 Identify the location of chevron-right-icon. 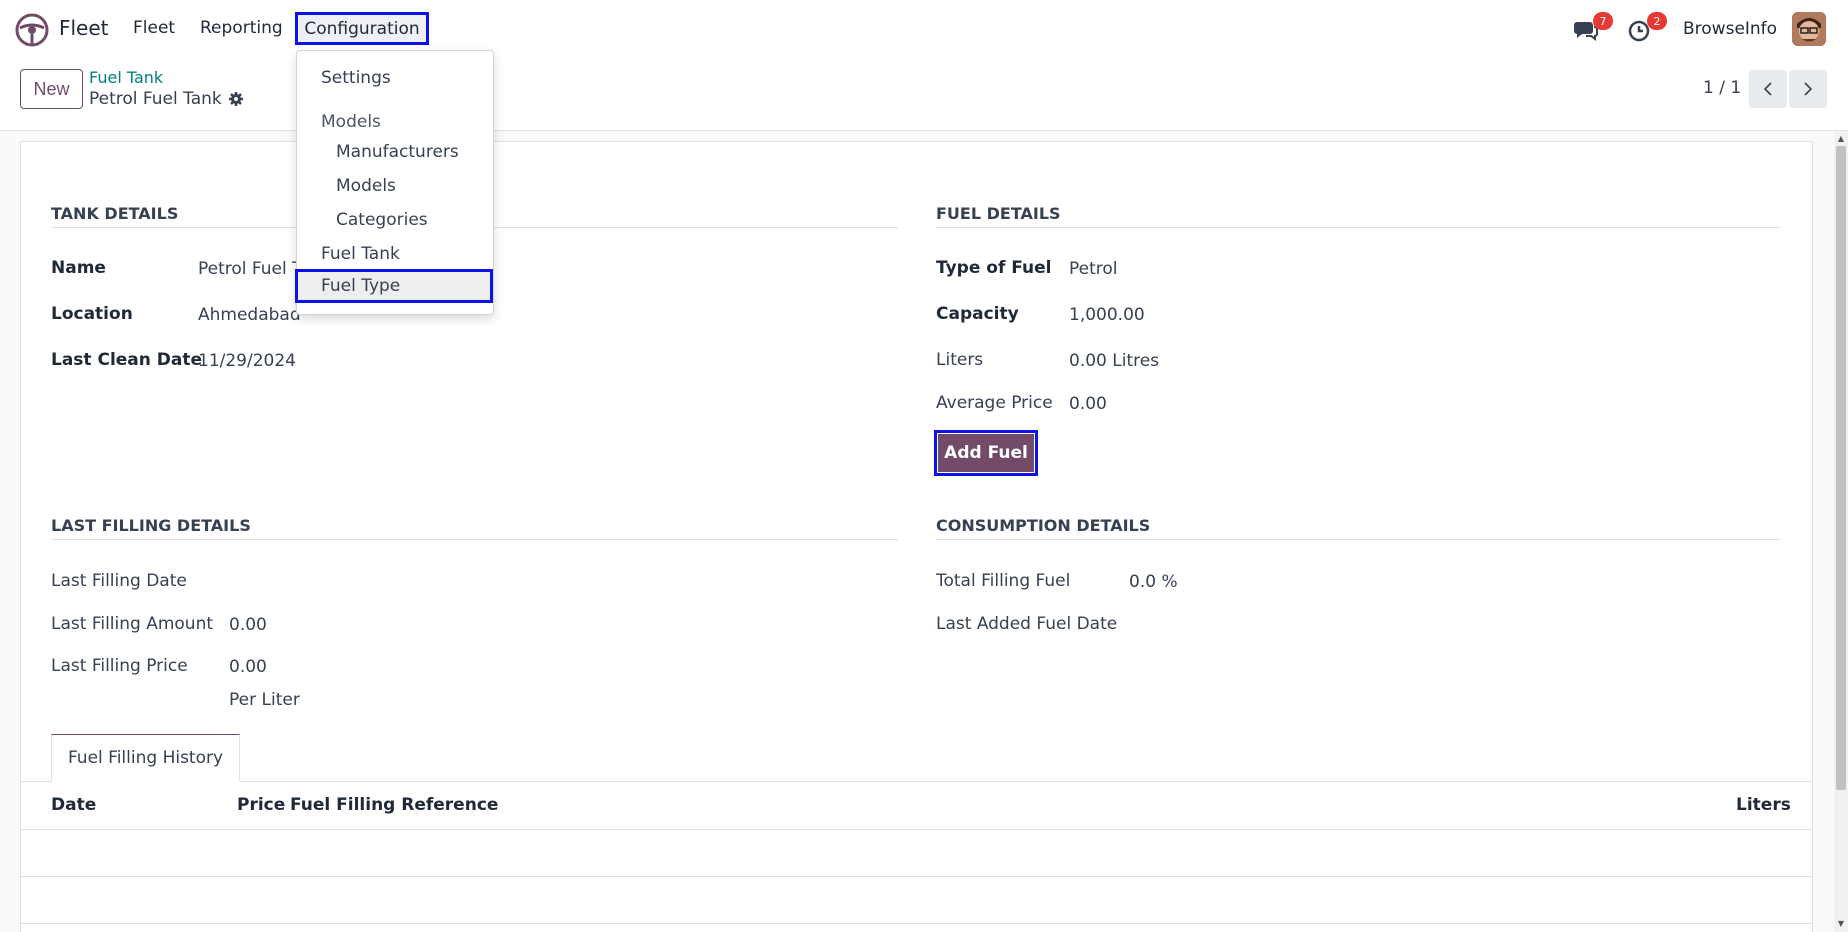
(1808, 89).